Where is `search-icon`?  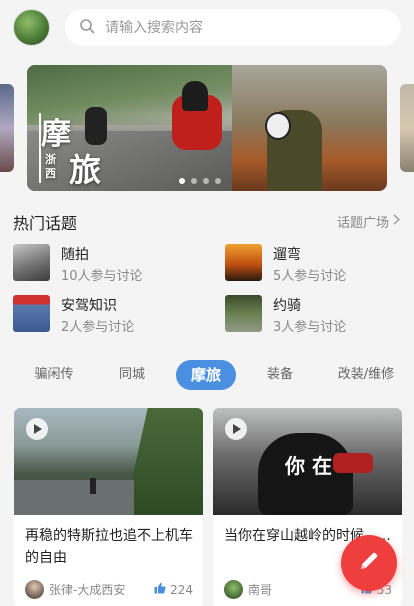
search-icon is located at coordinates (87, 28).